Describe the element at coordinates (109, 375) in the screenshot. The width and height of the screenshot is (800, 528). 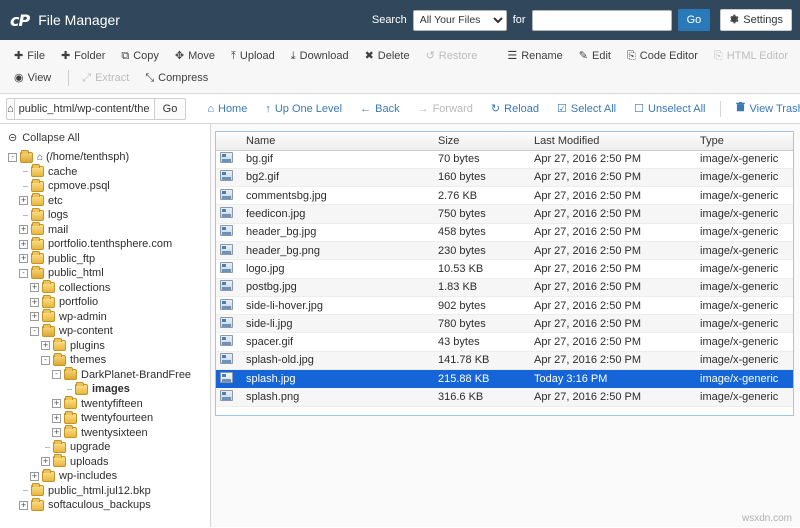
I see `tree-node-darkplanet-brandfree: - DarkPlanet-BrandFree` at that location.